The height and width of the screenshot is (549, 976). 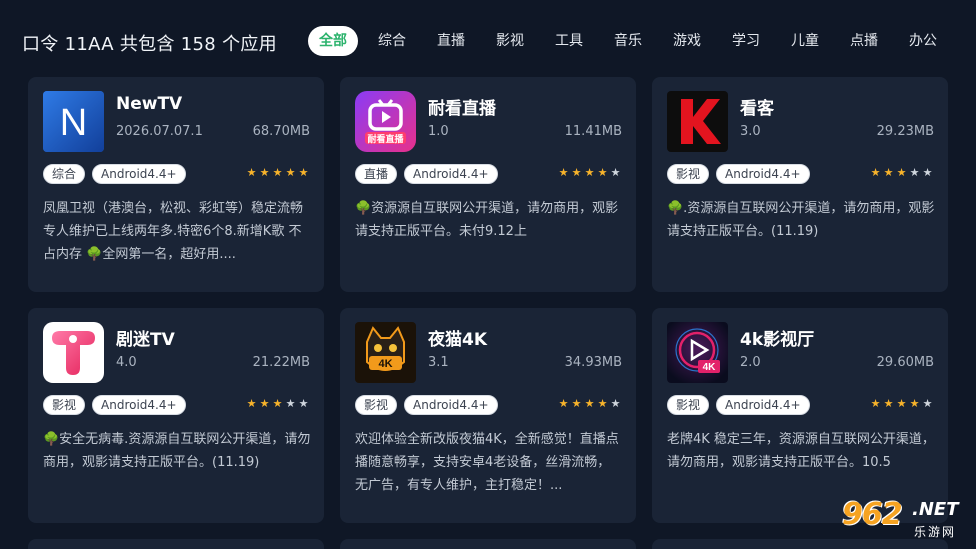 What do you see at coordinates (385, 352) in the screenshot?
I see `cat-4k-logo-icon: 4K` at bounding box center [385, 352].